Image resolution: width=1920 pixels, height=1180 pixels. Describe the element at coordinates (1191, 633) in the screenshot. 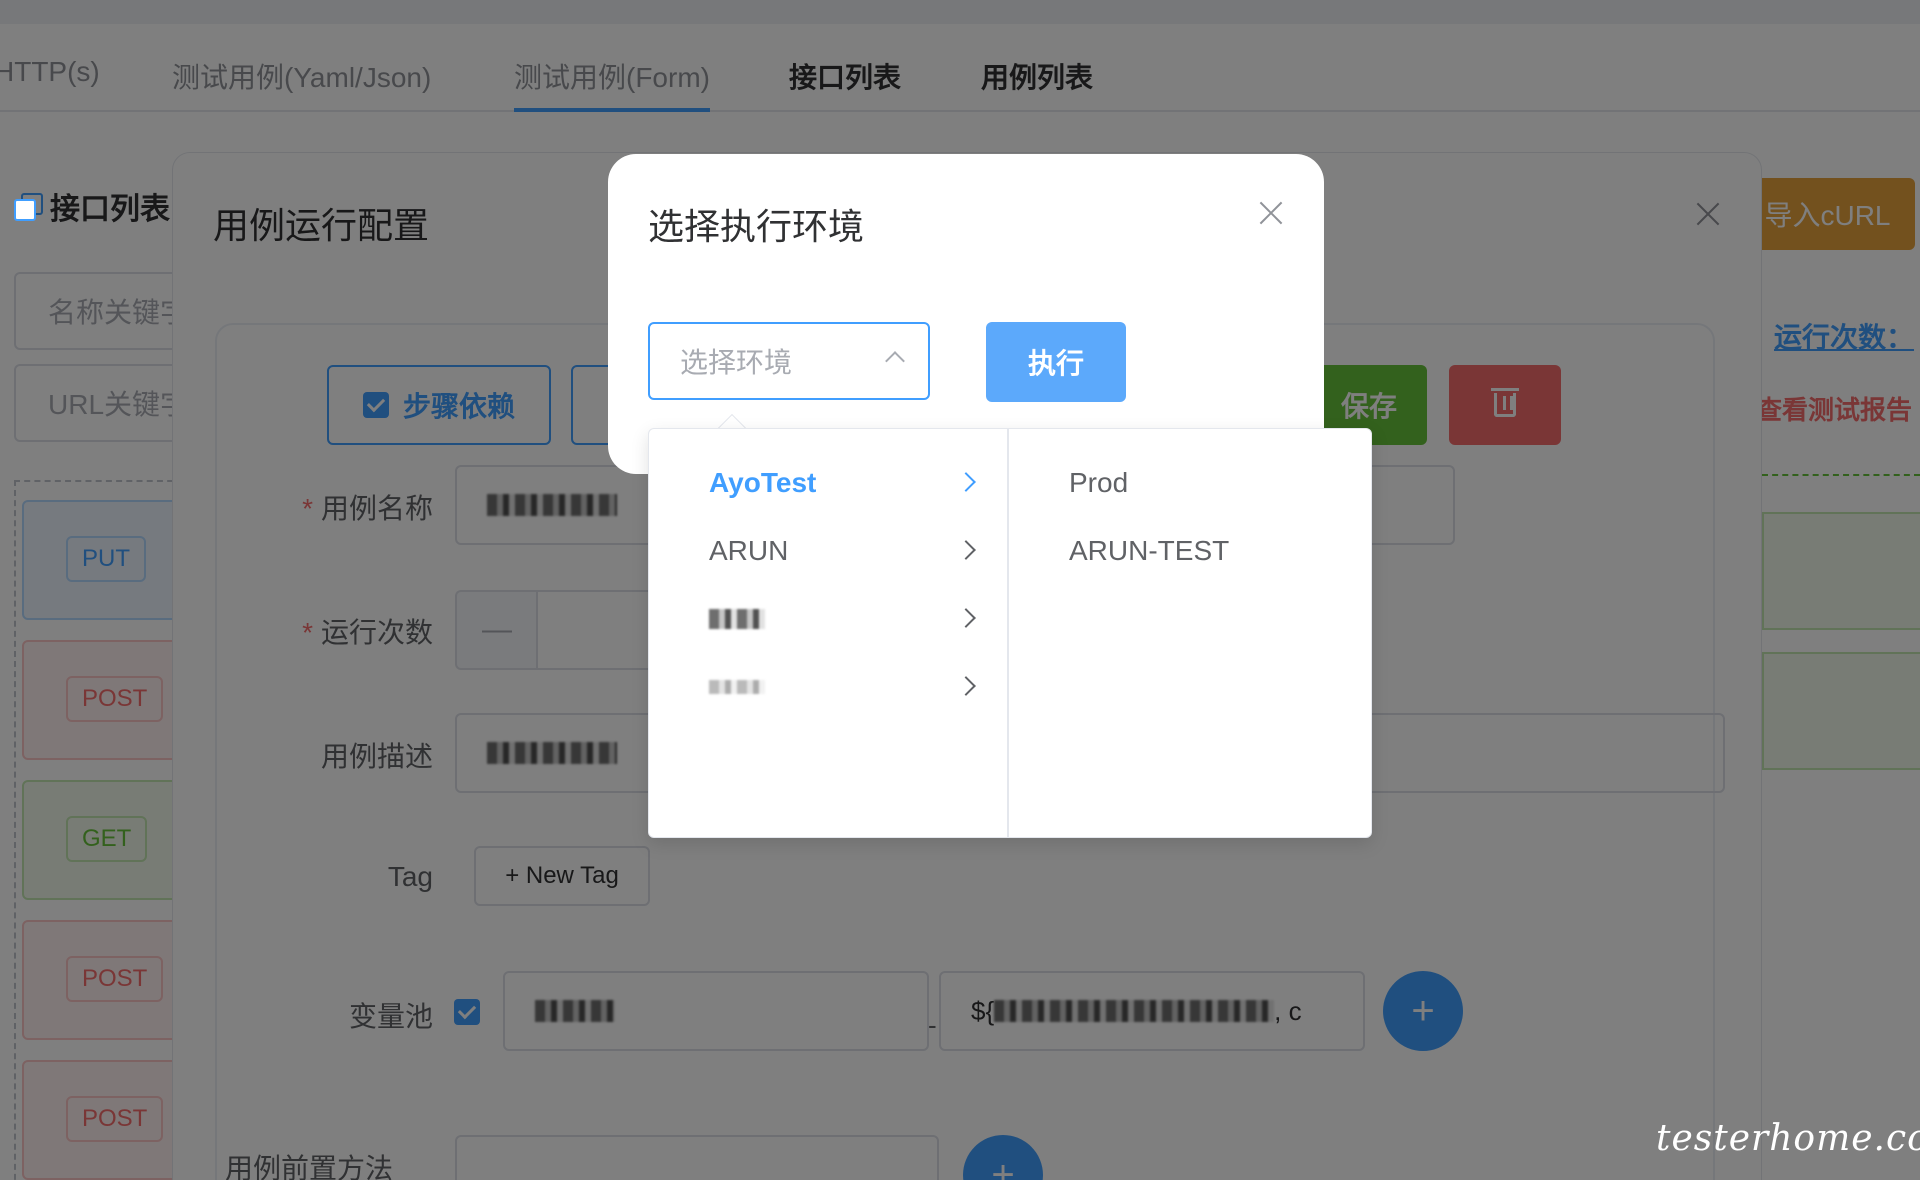

I see `cascader-level2: Prod ARUN-TEST` at that location.